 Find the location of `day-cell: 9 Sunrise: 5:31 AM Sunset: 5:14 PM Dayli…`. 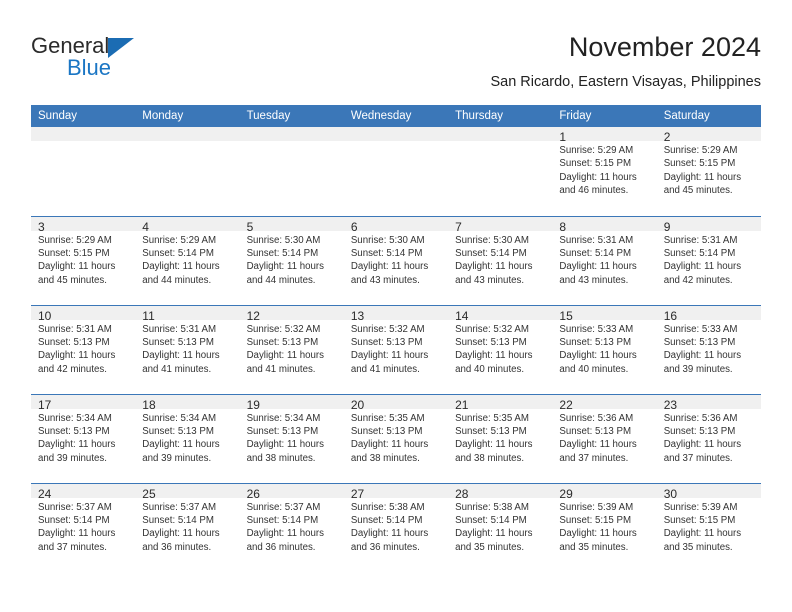

day-cell: 9 Sunrise: 5:31 AM Sunset: 5:14 PM Dayli… is located at coordinates (708, 260).